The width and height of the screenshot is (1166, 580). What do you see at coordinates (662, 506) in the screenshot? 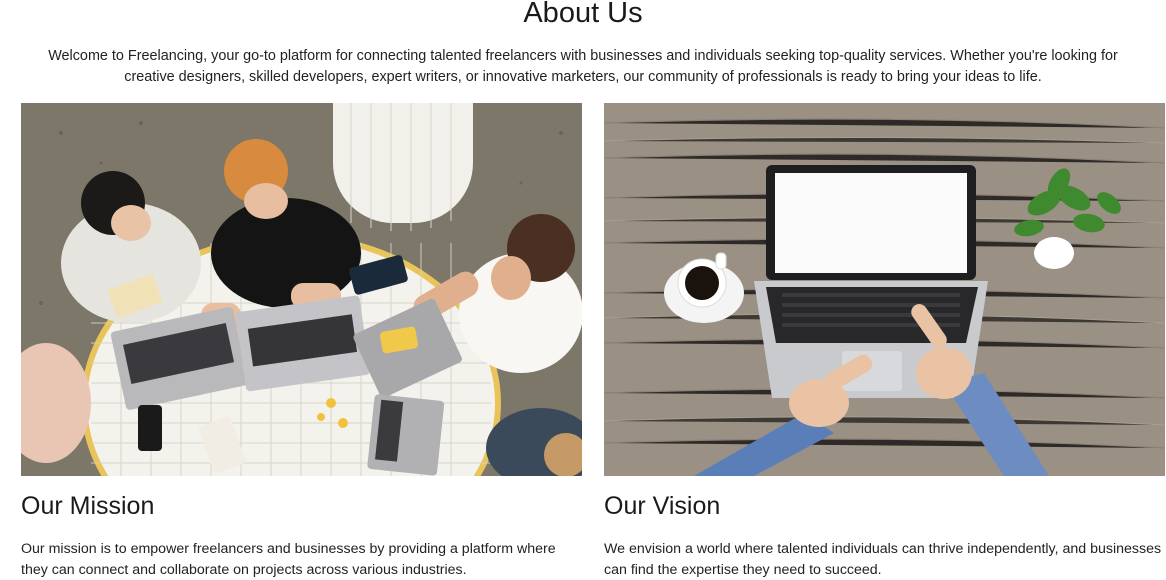
I see `vision-title: Our Vision` at bounding box center [662, 506].